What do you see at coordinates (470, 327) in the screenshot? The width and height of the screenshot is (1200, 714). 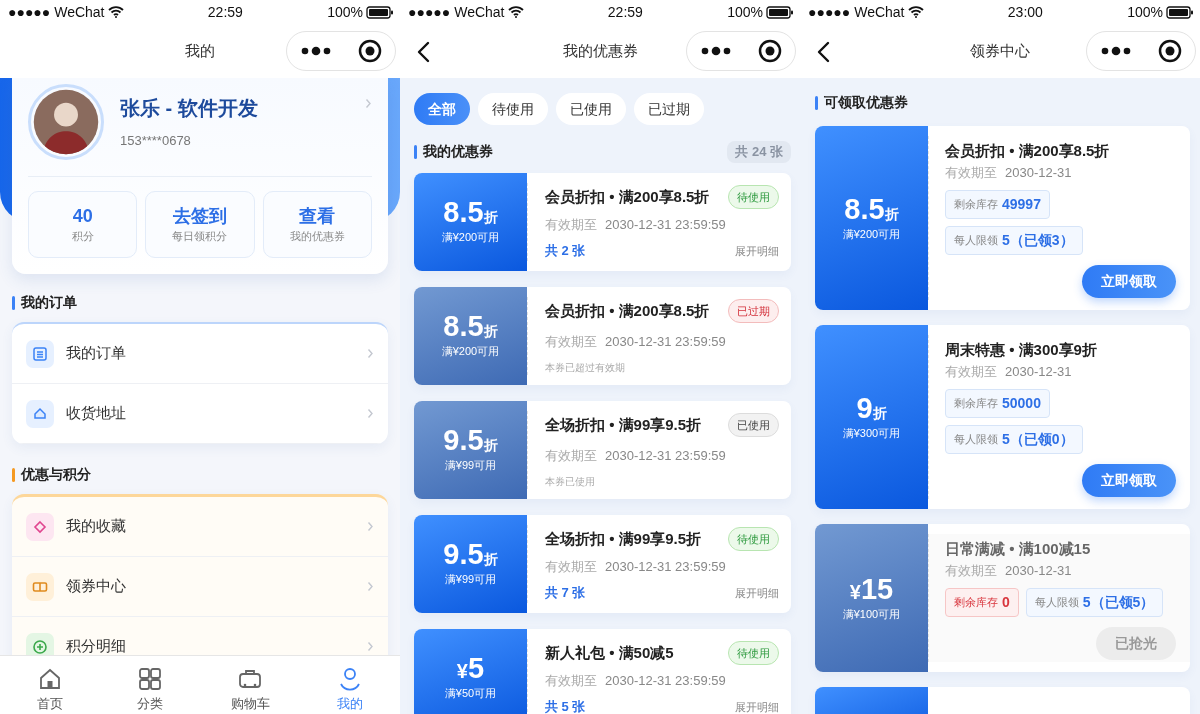 I see `coupon-value: 8.5折` at bounding box center [470, 327].